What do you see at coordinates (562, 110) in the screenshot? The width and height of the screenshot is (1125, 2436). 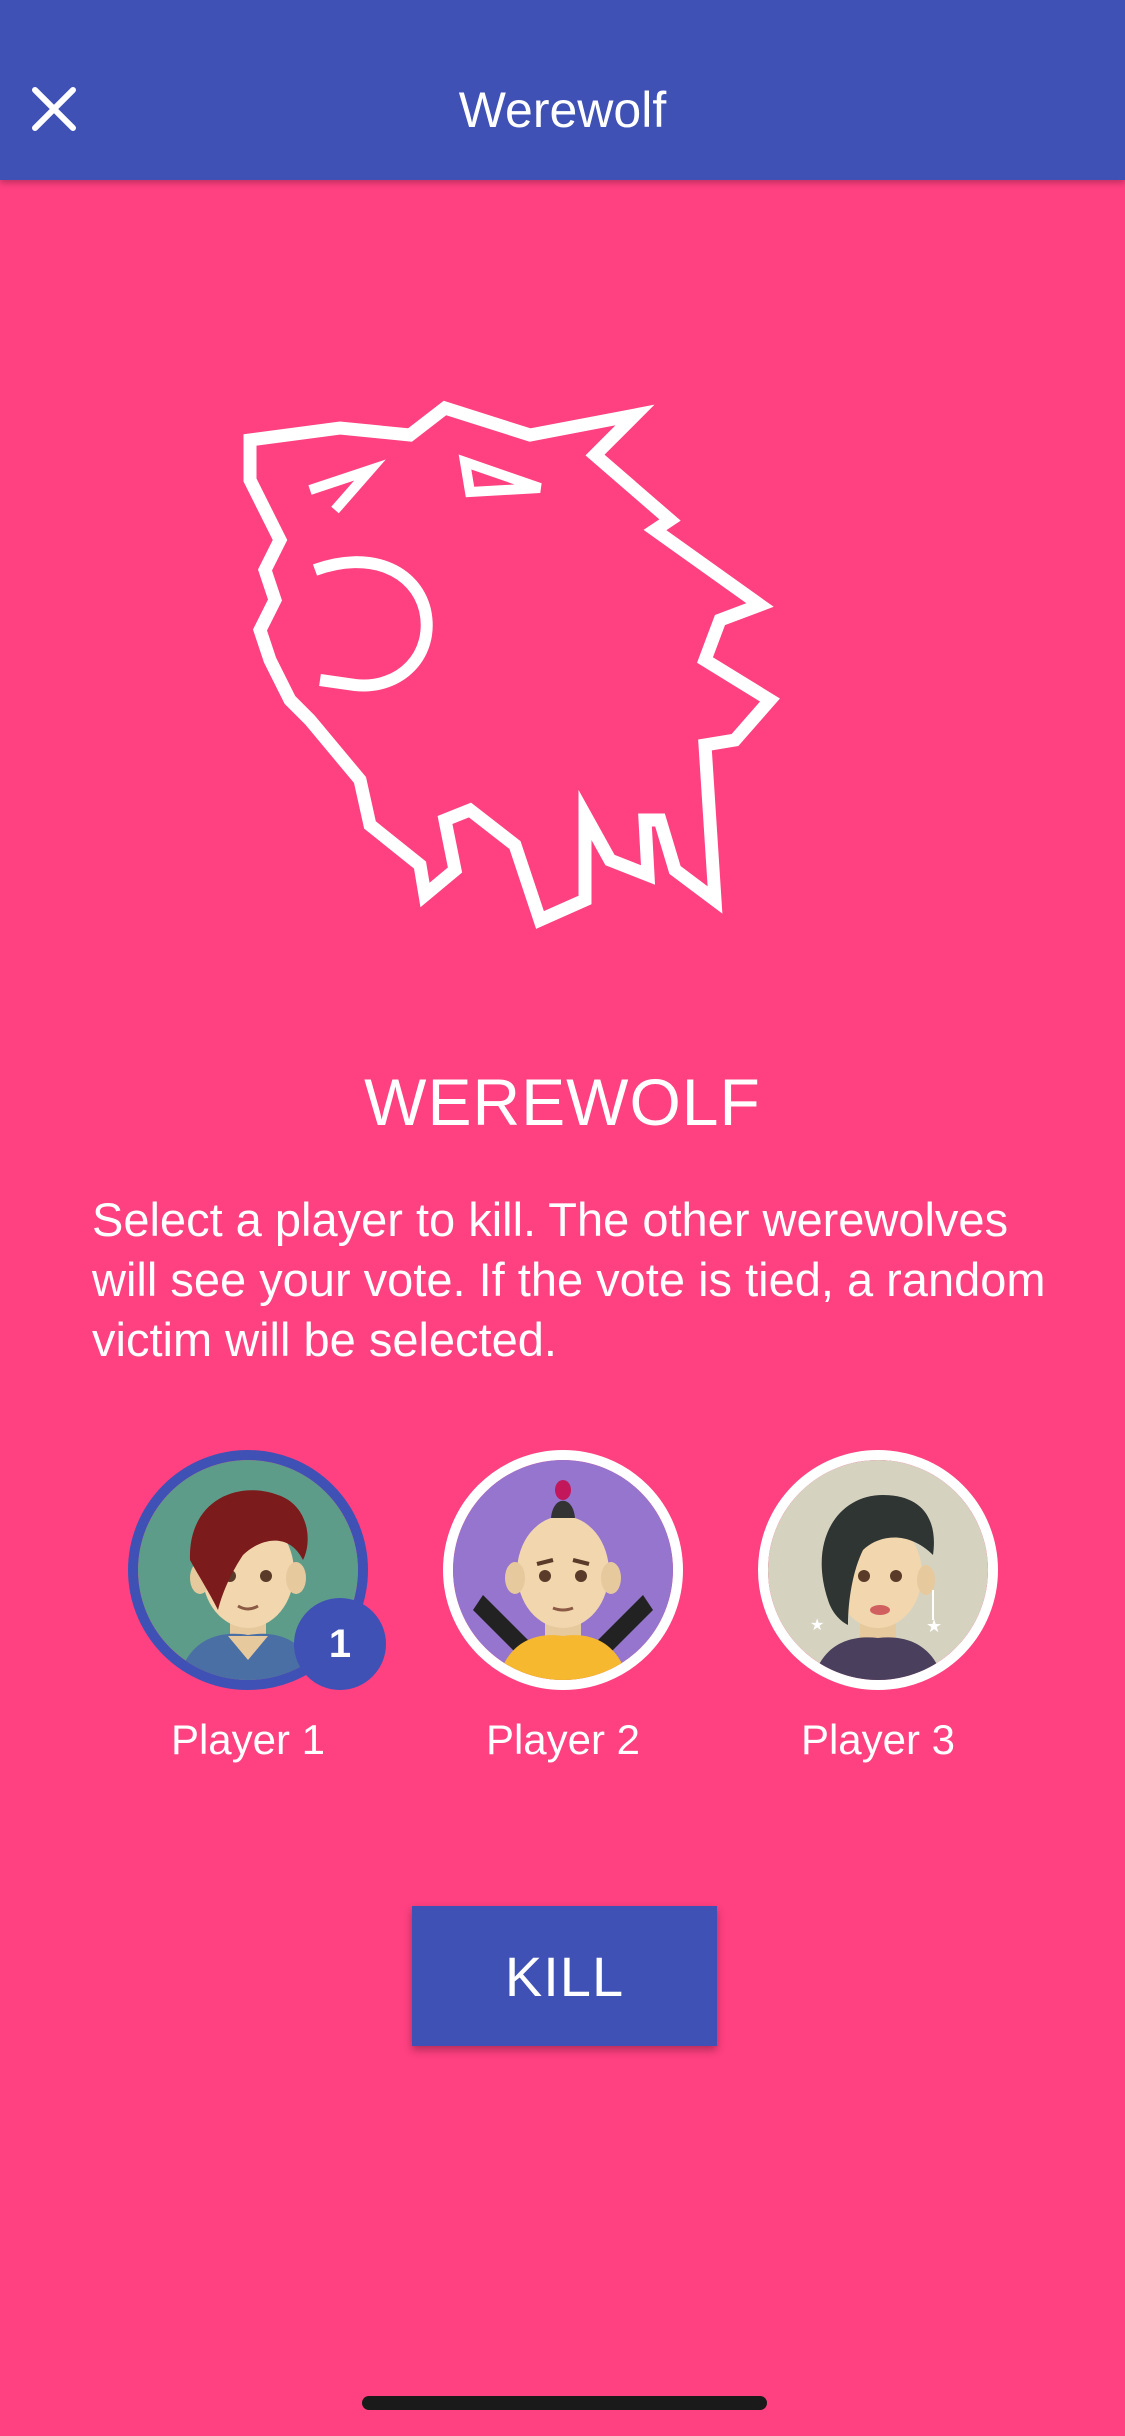 I see `app-title: Werewolf` at bounding box center [562, 110].